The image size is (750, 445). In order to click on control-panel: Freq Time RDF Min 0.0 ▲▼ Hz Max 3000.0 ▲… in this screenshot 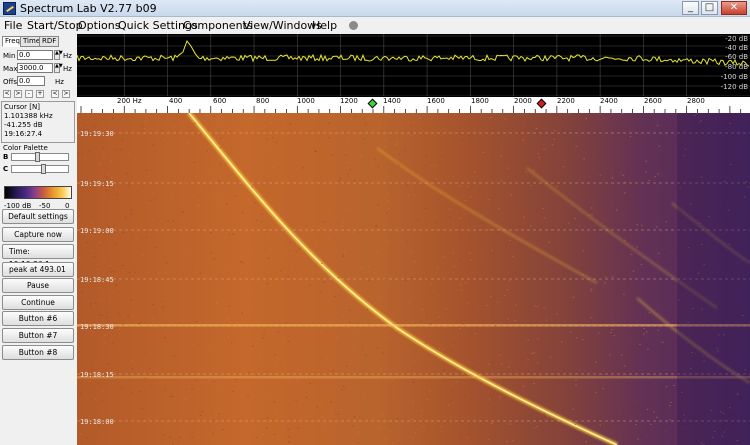, I will do `click(38, 239)`.